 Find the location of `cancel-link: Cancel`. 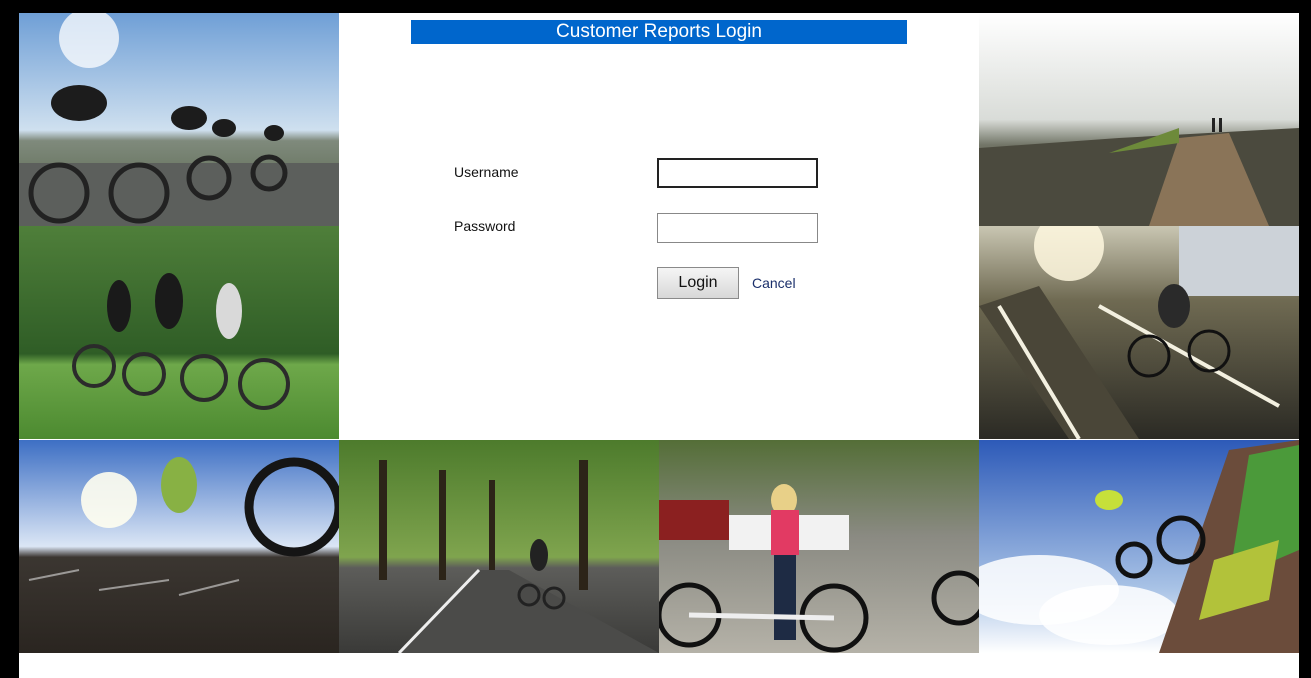

cancel-link: Cancel is located at coordinates (774, 283).